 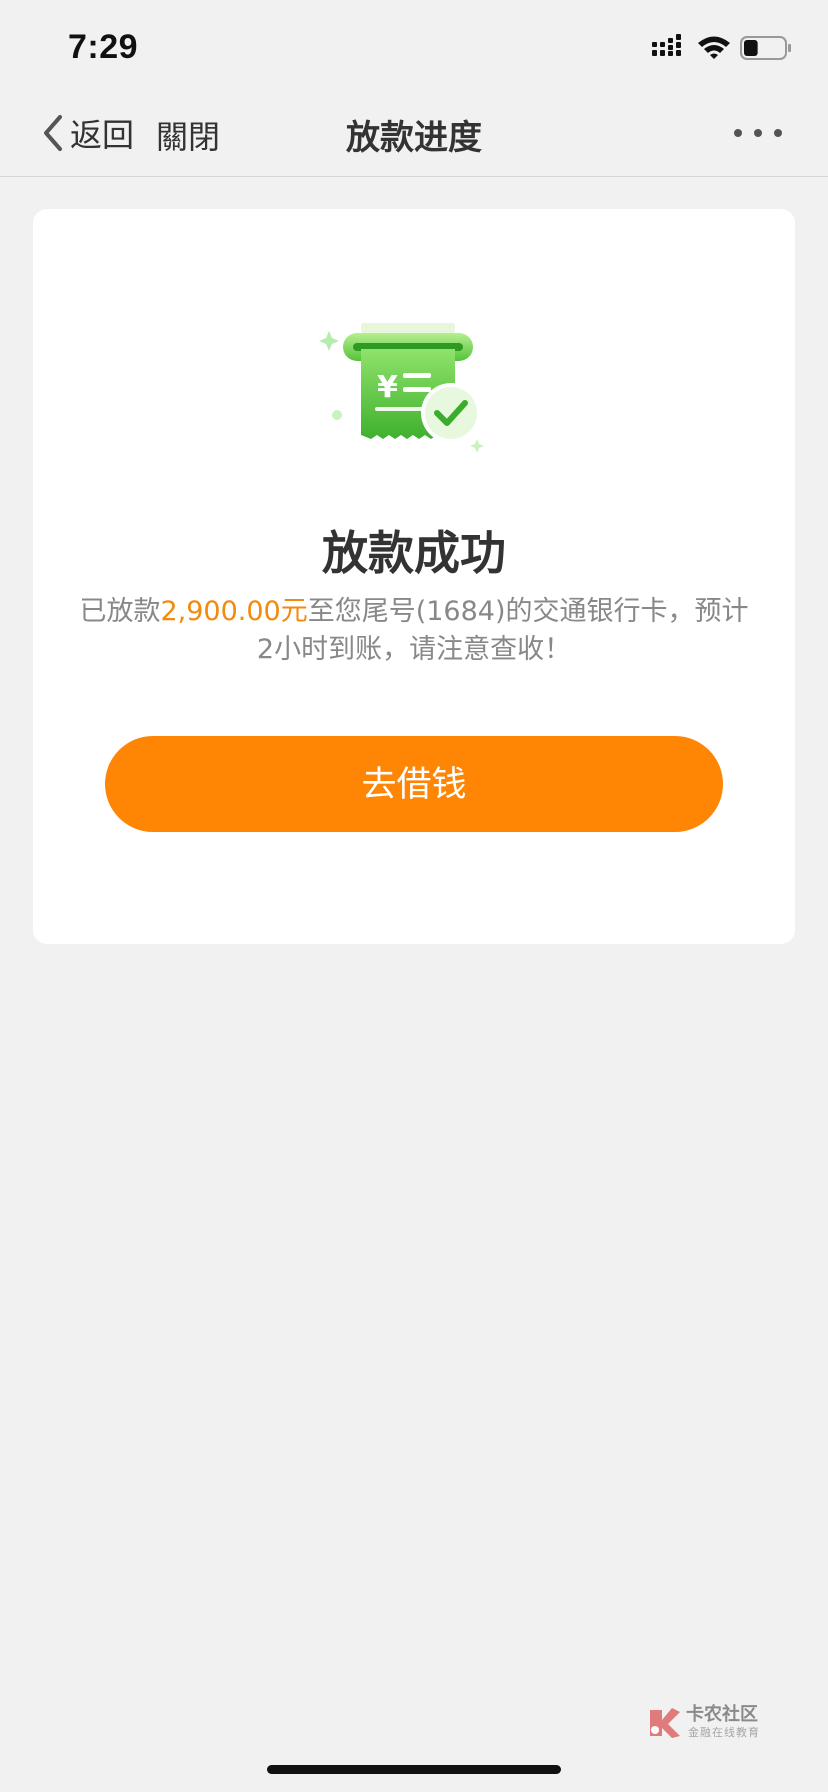 What do you see at coordinates (120, 611) in the screenshot?
I see `desc-prefix: 已放款` at bounding box center [120, 611].